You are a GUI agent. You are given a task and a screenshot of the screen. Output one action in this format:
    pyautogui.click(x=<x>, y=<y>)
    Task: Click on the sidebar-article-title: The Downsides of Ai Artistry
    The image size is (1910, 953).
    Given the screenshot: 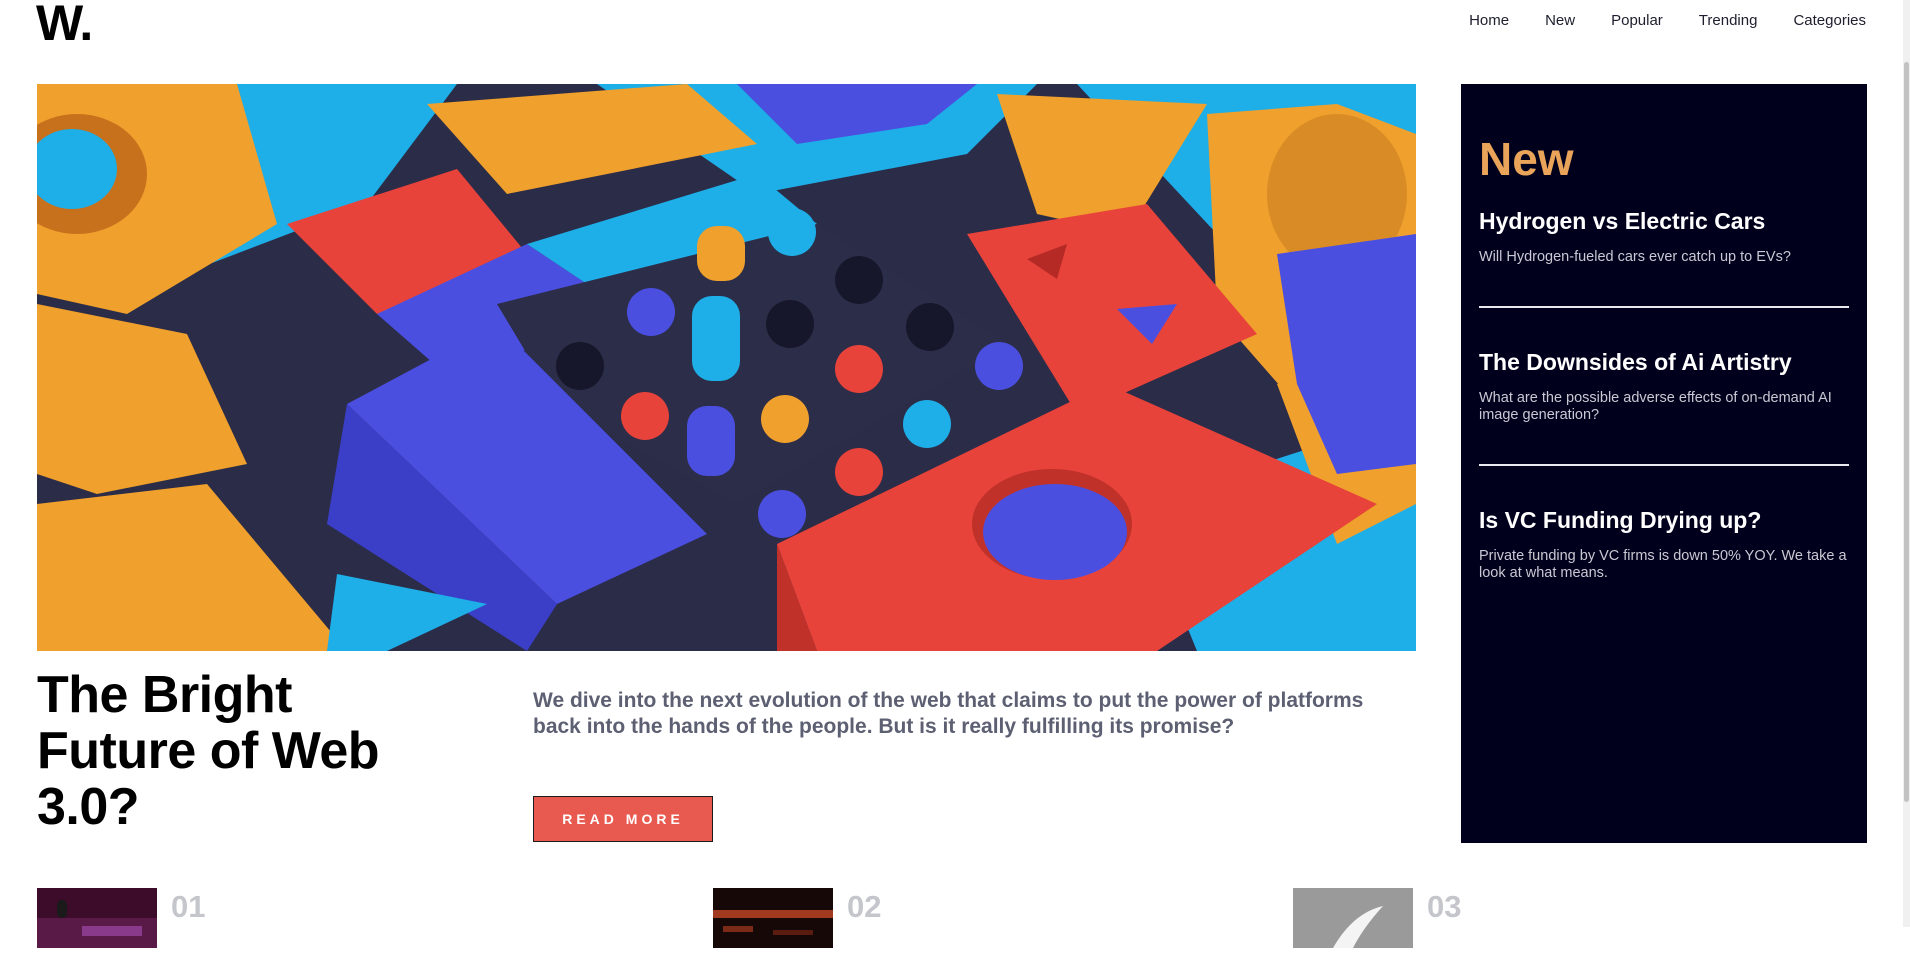 What is the action you would take?
    pyautogui.click(x=1664, y=362)
    